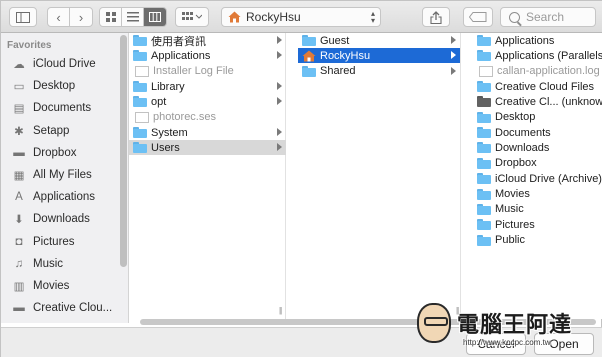 This screenshot has width=602, height=357. What do you see at coordinates (81, 17) in the screenshot?
I see `forward-button: ›` at bounding box center [81, 17].